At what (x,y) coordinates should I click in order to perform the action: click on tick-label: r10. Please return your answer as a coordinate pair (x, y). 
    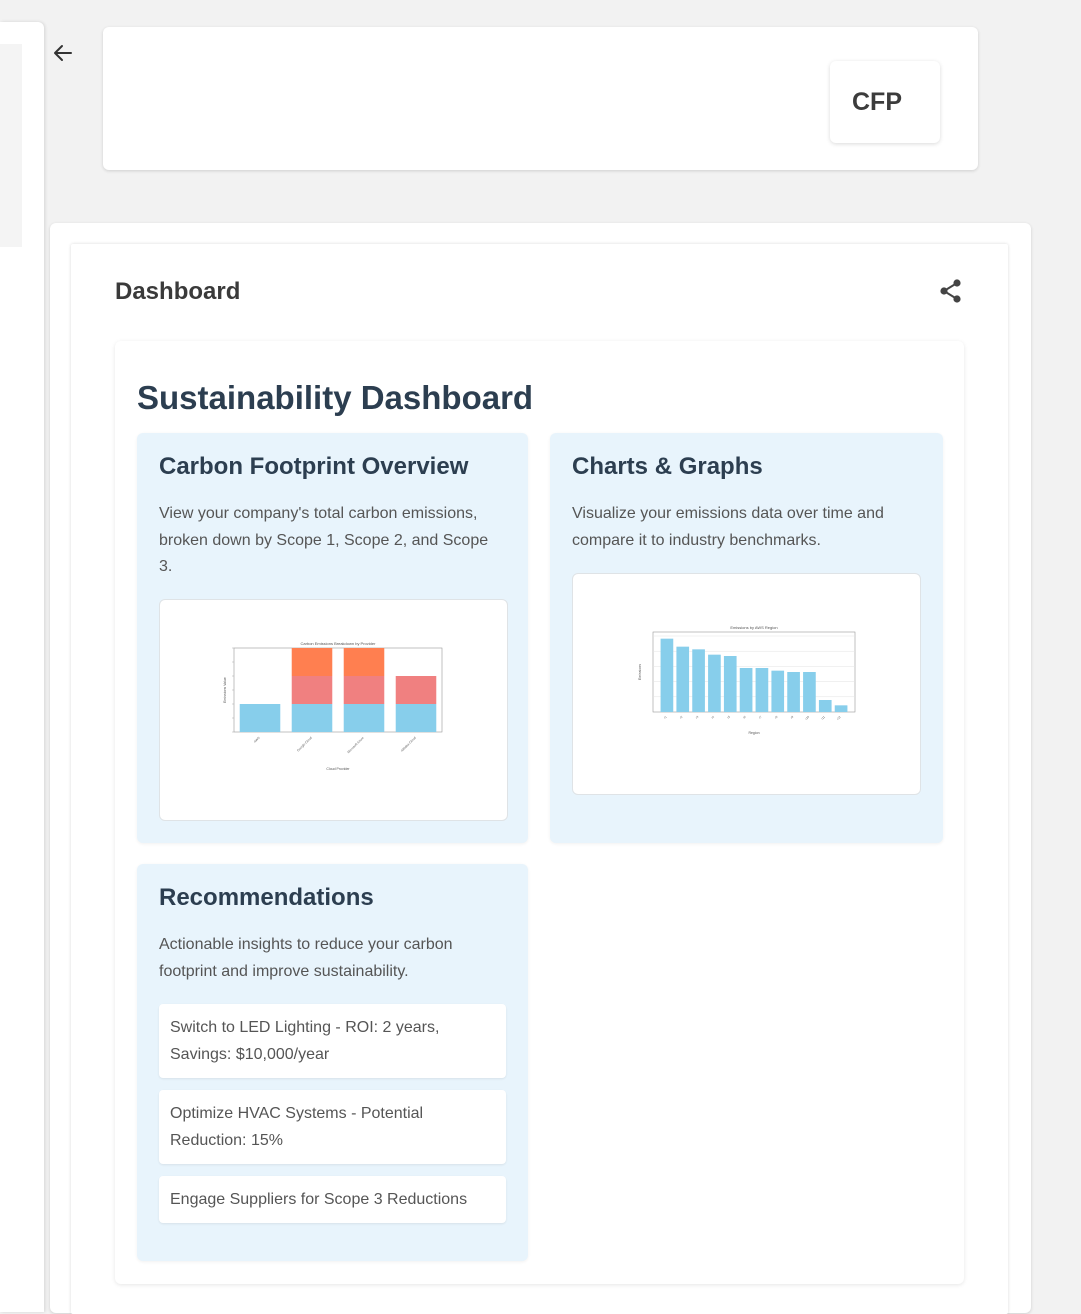
    Looking at the image, I should click on (807, 718).